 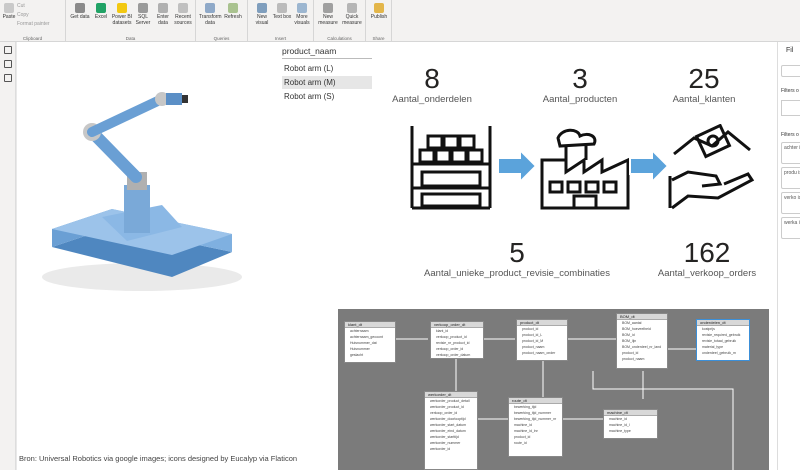 I want to click on refresh-button: Refresh, so click(x=233, y=11).